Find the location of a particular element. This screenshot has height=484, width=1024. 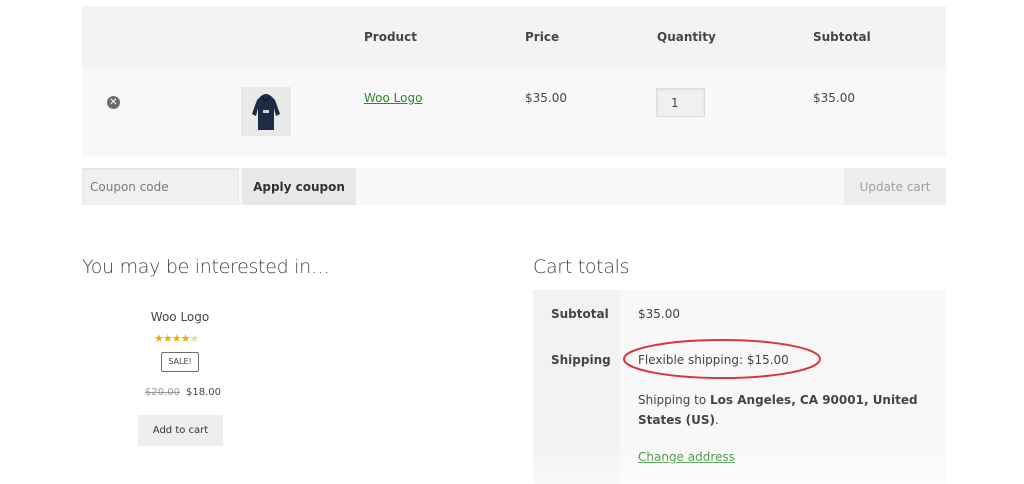

subtotal-column-header: Subtotal is located at coordinates (842, 37).